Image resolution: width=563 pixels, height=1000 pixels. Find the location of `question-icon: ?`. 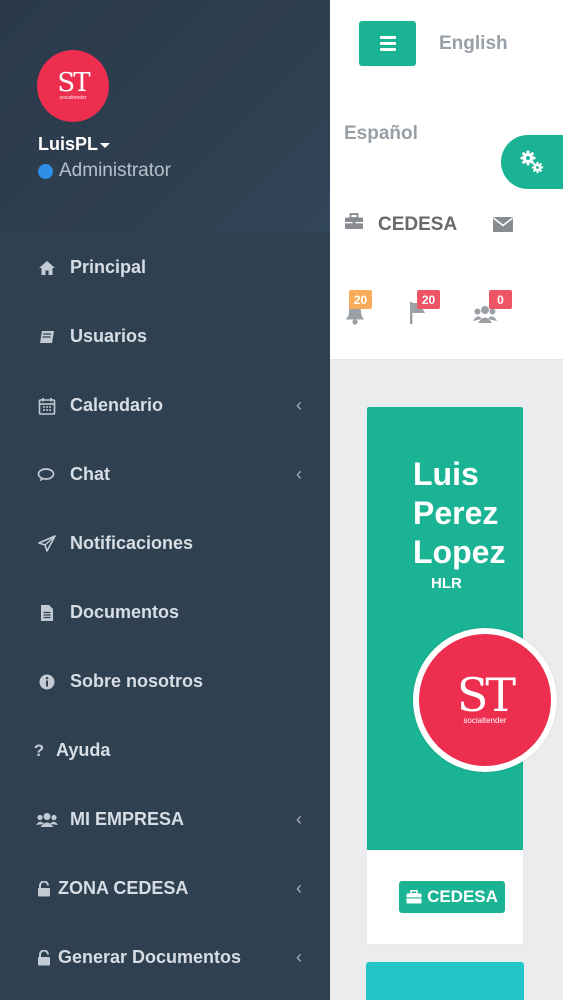

question-icon: ? is located at coordinates (39, 750).